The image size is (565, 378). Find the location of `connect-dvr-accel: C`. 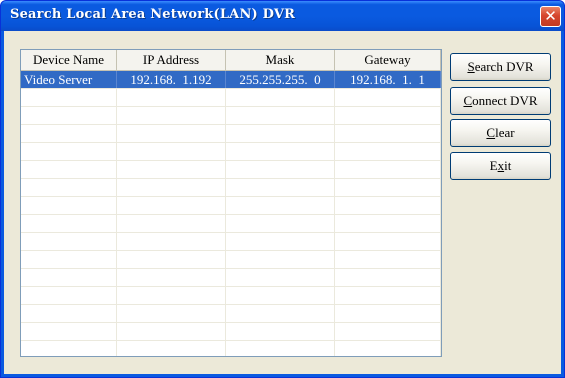

connect-dvr-accel: C is located at coordinates (468, 100).